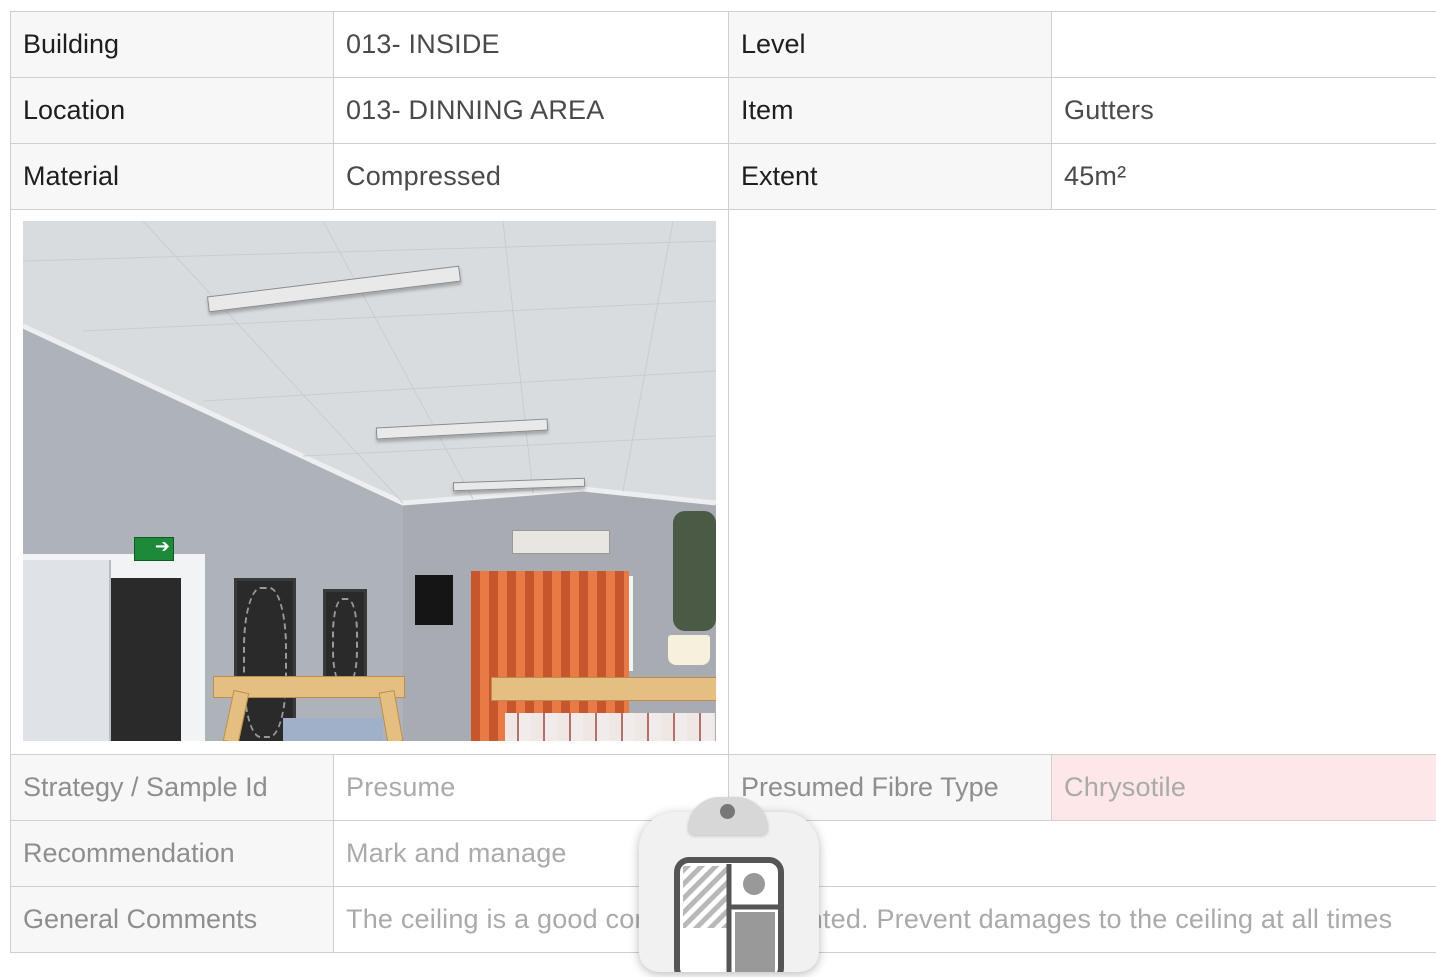 This screenshot has width=1436, height=977. I want to click on item-value: Gutters, so click(1244, 111).